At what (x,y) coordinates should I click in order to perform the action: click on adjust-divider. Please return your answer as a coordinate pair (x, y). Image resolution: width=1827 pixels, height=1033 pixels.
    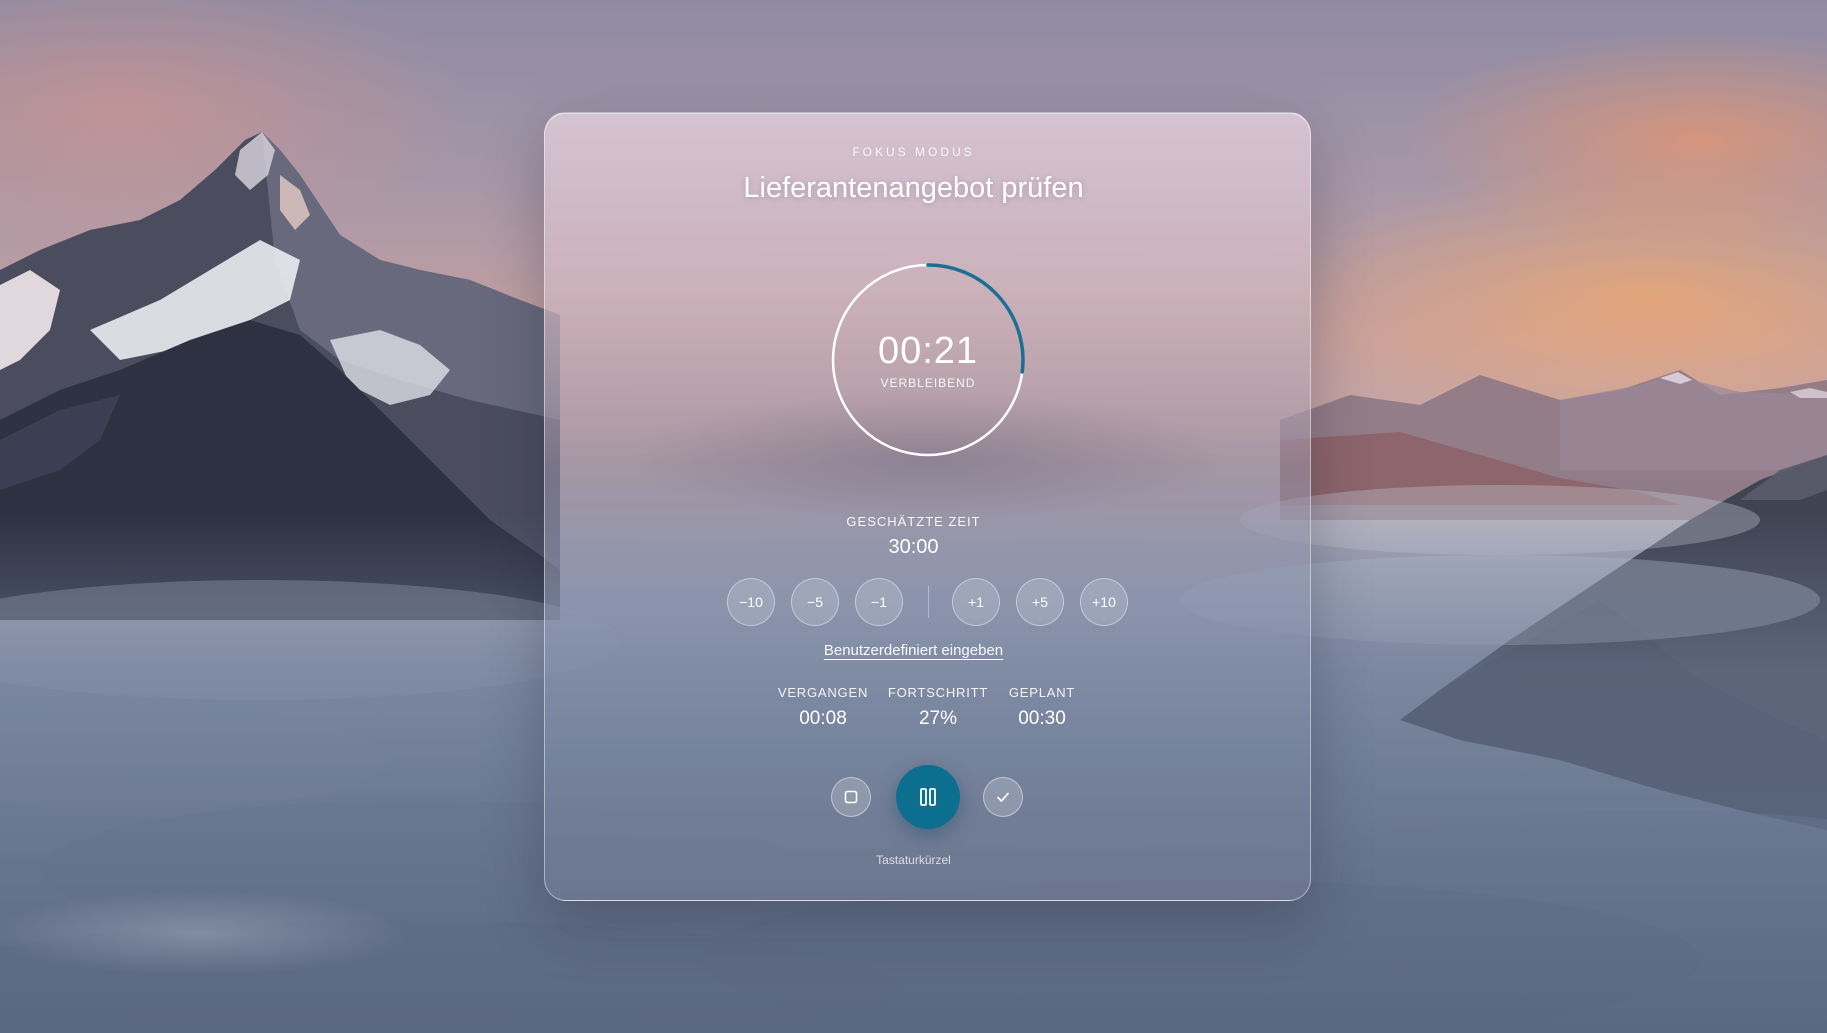
    Looking at the image, I should click on (928, 602).